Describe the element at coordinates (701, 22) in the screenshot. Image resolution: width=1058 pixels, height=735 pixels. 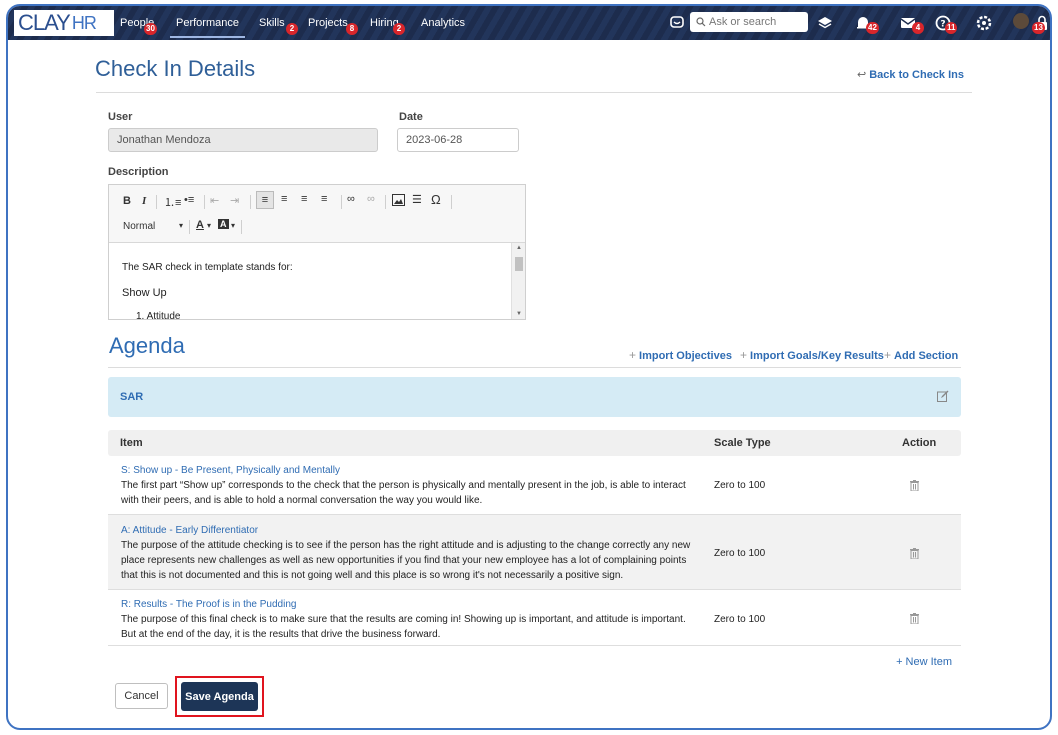
I see `search-icon` at that location.